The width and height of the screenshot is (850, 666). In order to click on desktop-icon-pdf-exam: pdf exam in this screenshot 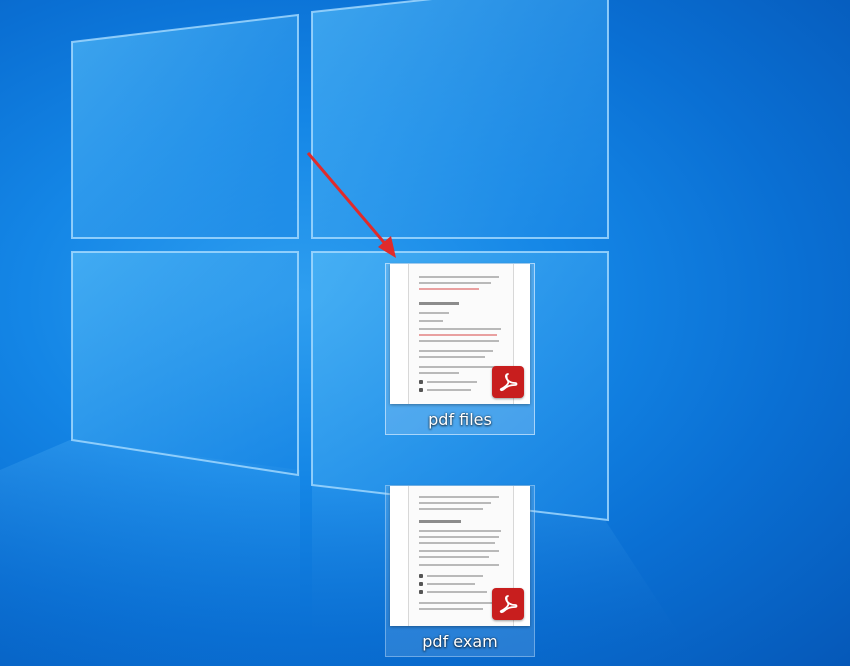, I will do `click(460, 571)`.